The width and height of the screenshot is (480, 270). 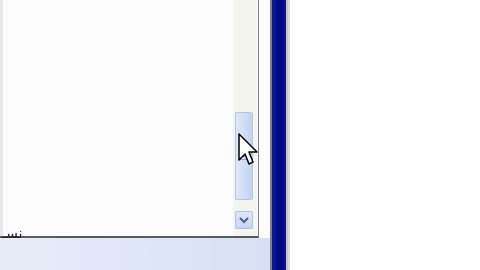 I want to click on panel-left-edge, so click(x=1, y=118).